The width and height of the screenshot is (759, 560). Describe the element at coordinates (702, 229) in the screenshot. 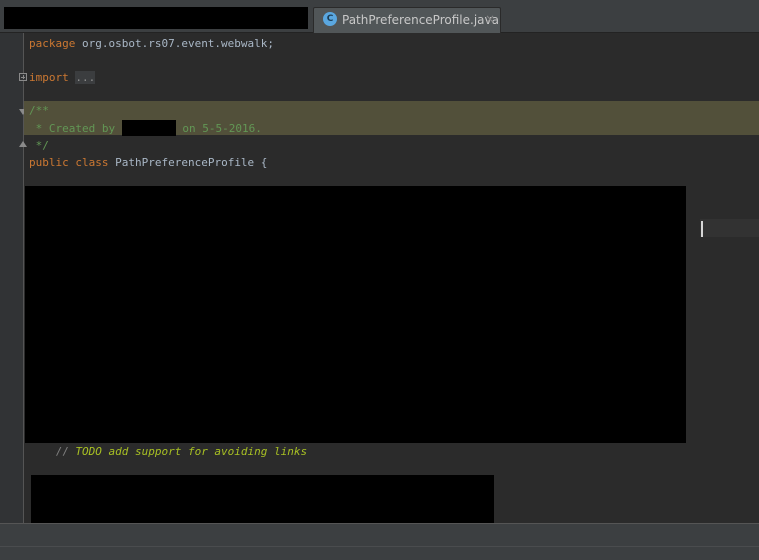

I see `text-caret` at that location.